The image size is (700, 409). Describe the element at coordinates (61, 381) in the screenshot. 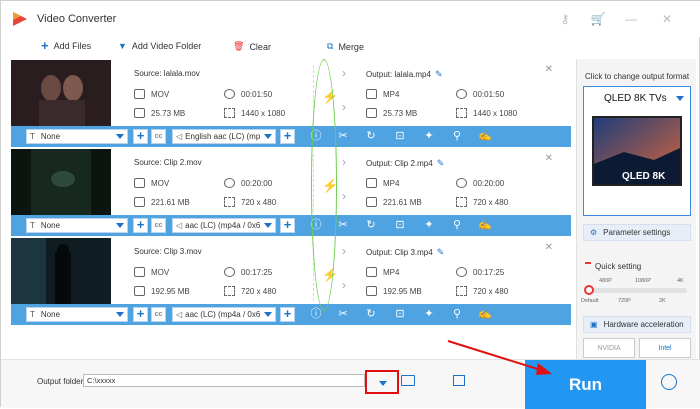

I see `output-folder-label: Output folder:` at that location.